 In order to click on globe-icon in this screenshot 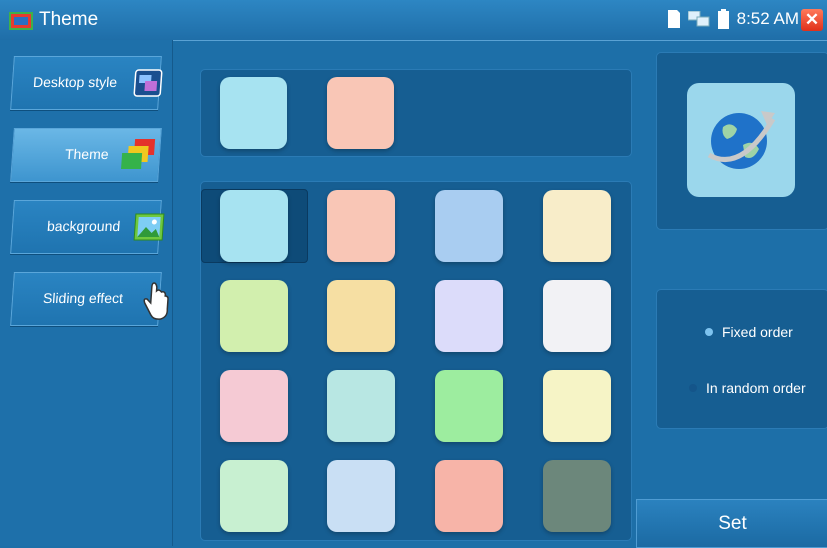, I will do `click(741, 140)`.